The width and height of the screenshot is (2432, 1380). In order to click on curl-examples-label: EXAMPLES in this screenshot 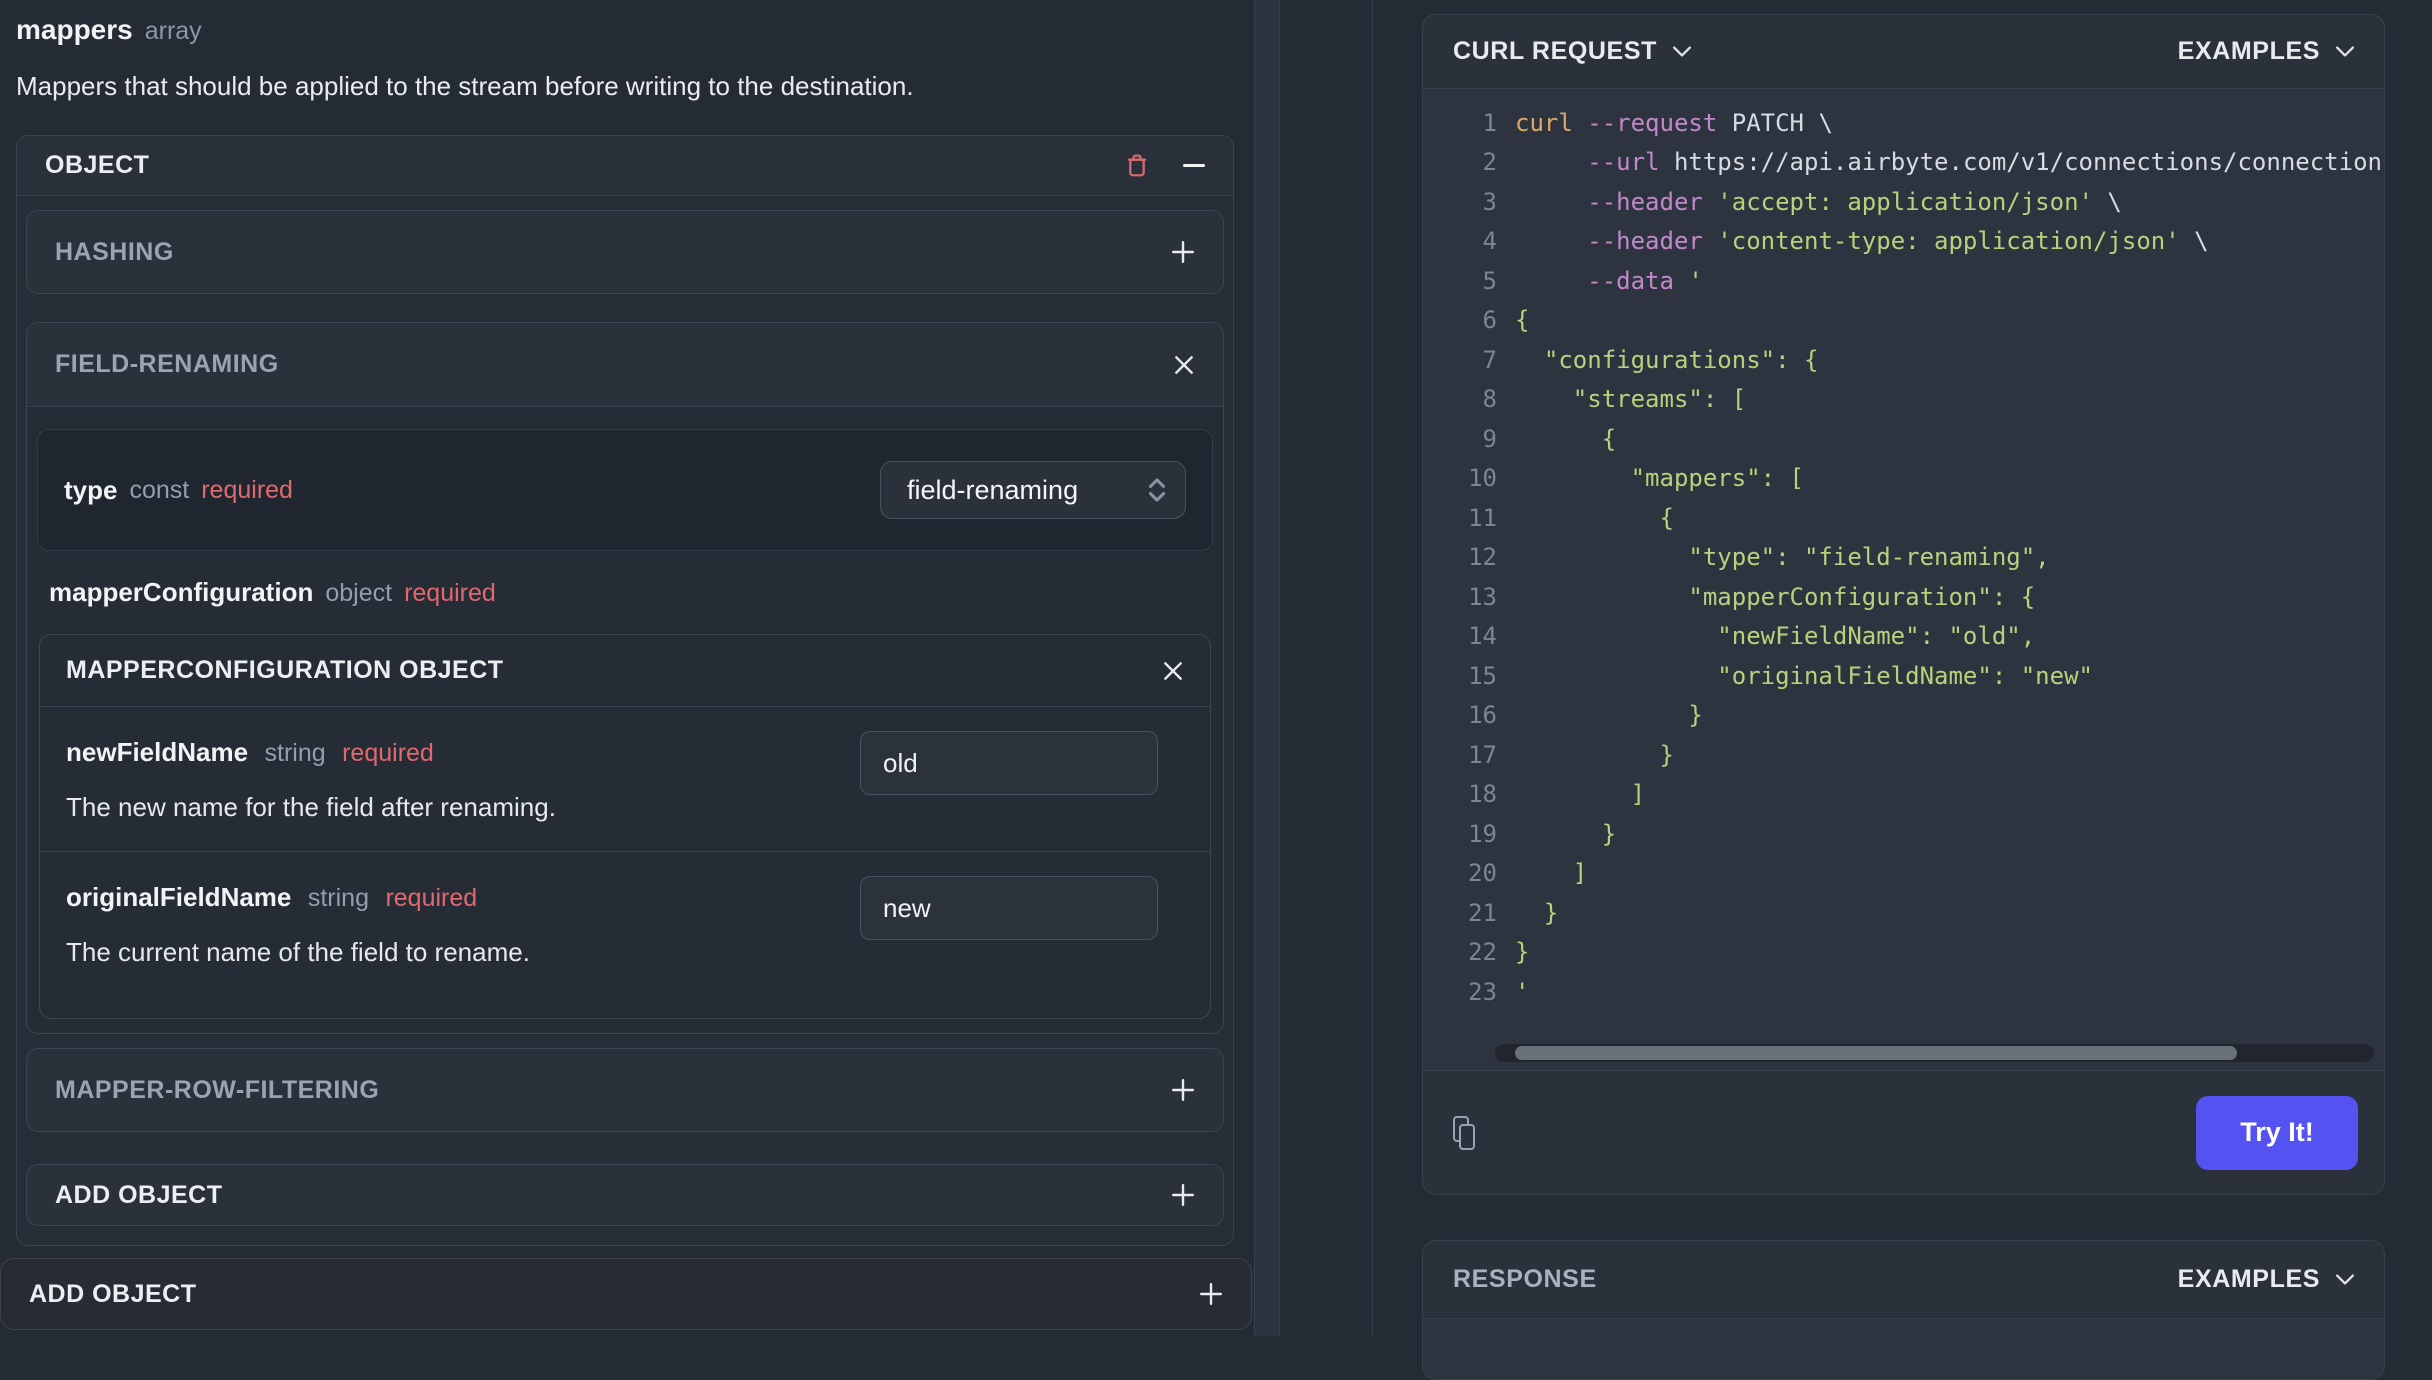, I will do `click(2248, 51)`.